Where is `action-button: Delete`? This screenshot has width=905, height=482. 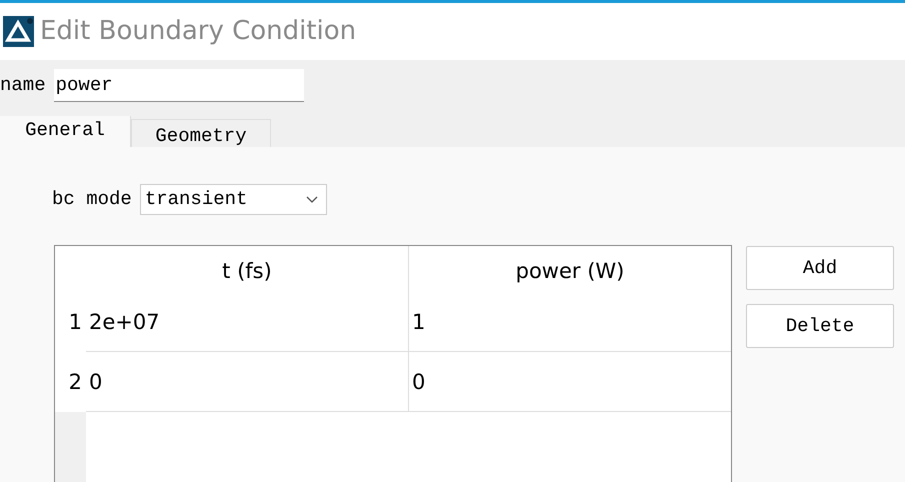
action-button: Delete is located at coordinates (820, 326).